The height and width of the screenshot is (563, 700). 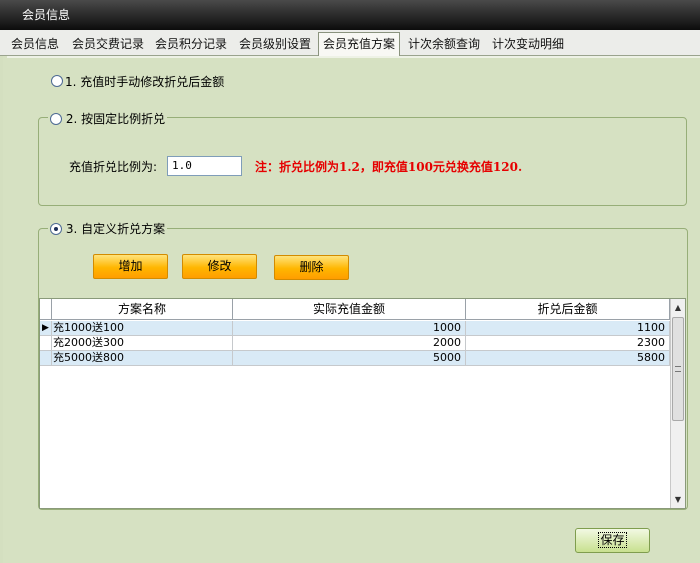 What do you see at coordinates (204, 166) in the screenshot?
I see `ratio-input: 1.0` at bounding box center [204, 166].